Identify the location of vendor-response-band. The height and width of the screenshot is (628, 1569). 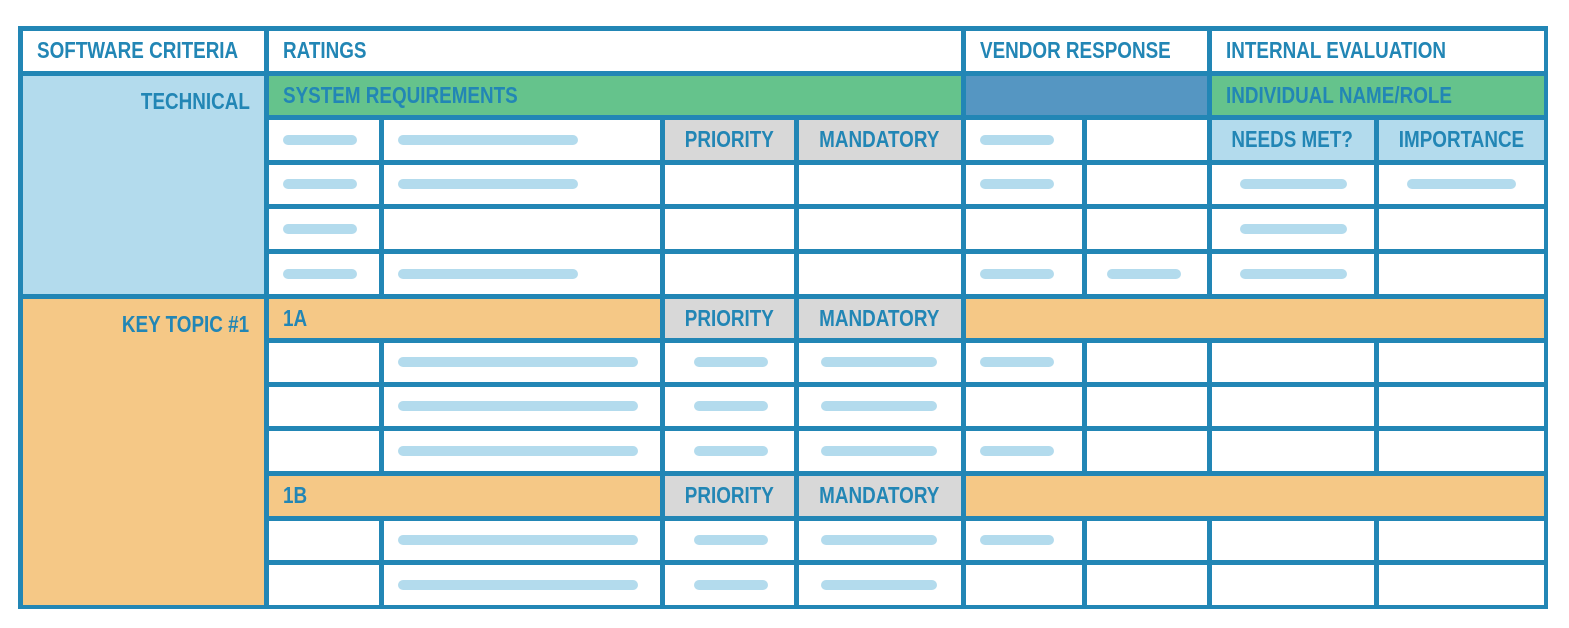
(1086, 95).